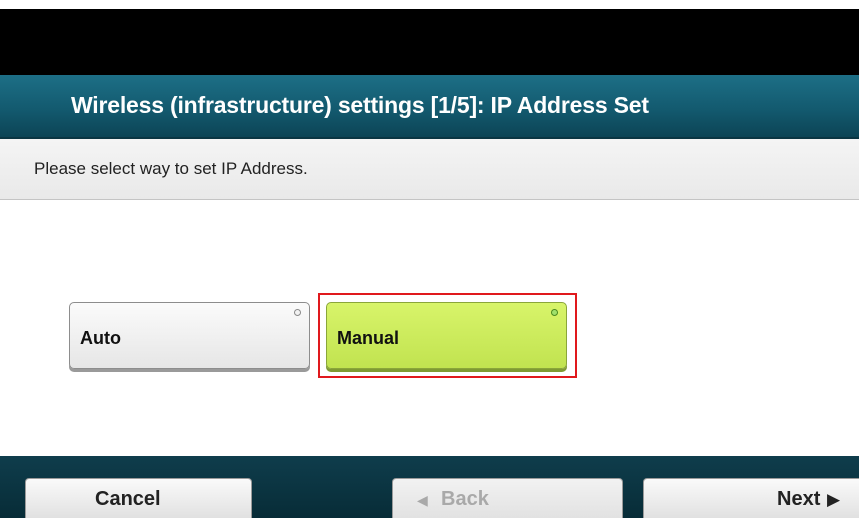 This screenshot has height=518, width=859. I want to click on cancel-button: Cancel, so click(138, 498).